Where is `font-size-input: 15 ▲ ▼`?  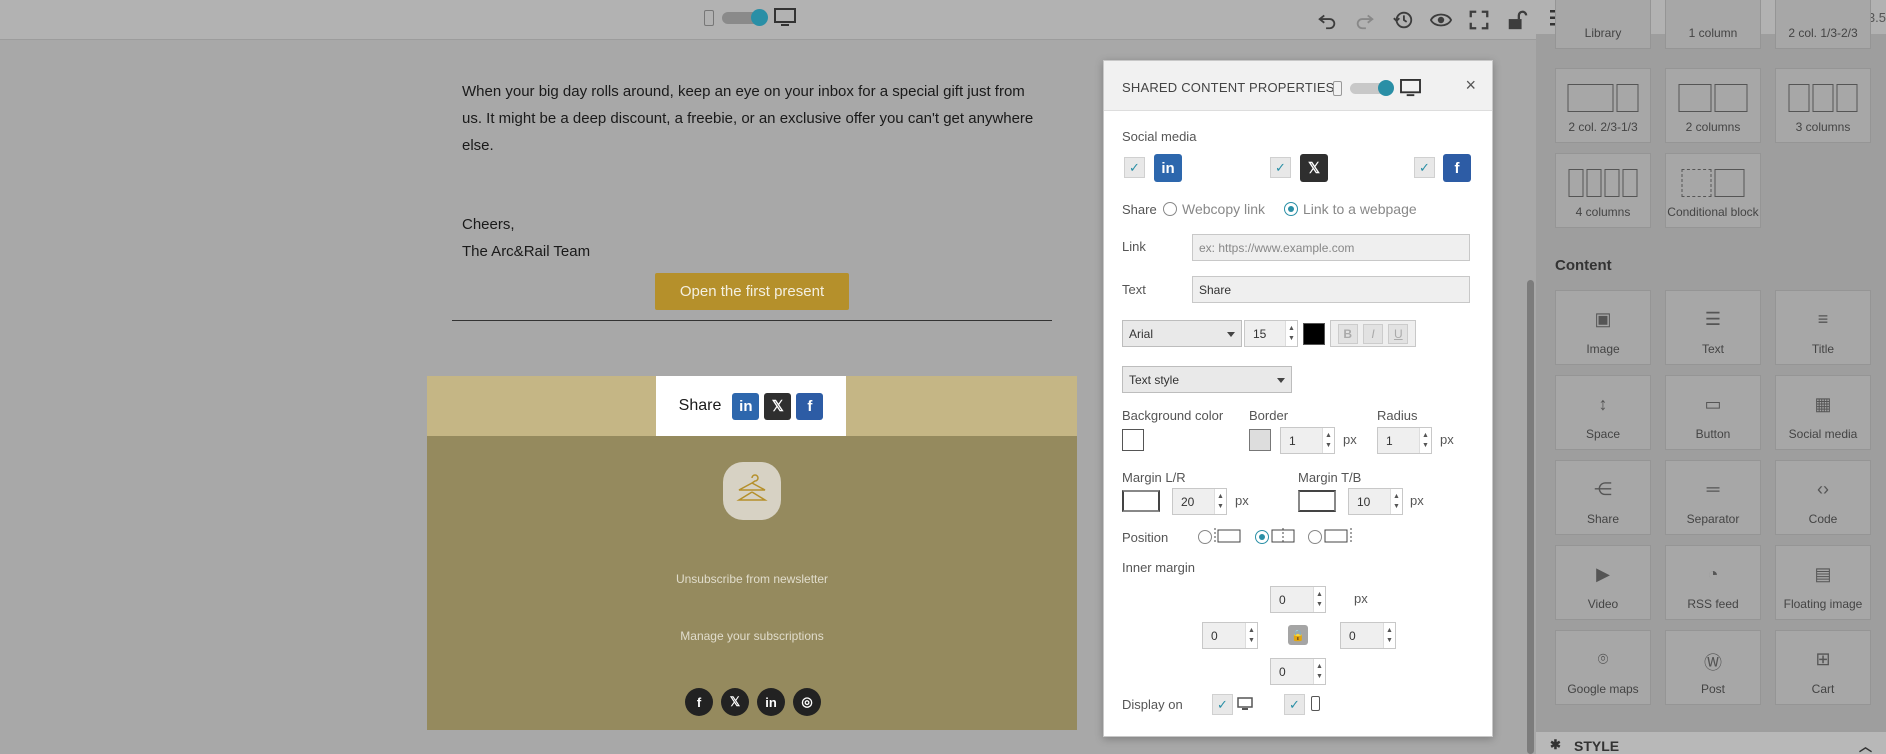
font-size-input: 15 ▲ ▼ is located at coordinates (1271, 333).